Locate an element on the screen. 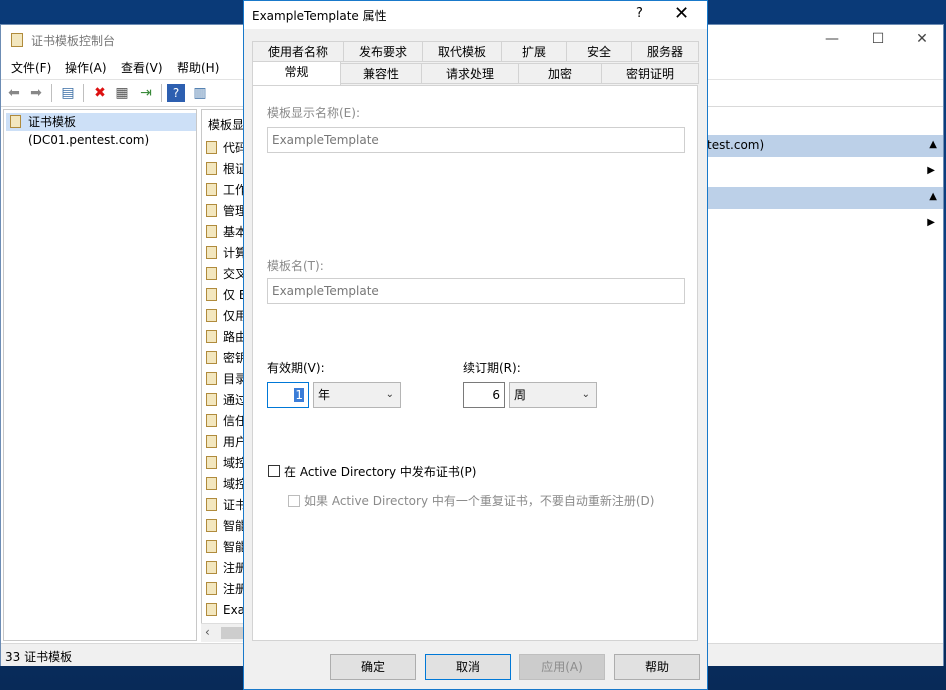  tab-server: 服务器 is located at coordinates (665, 51).